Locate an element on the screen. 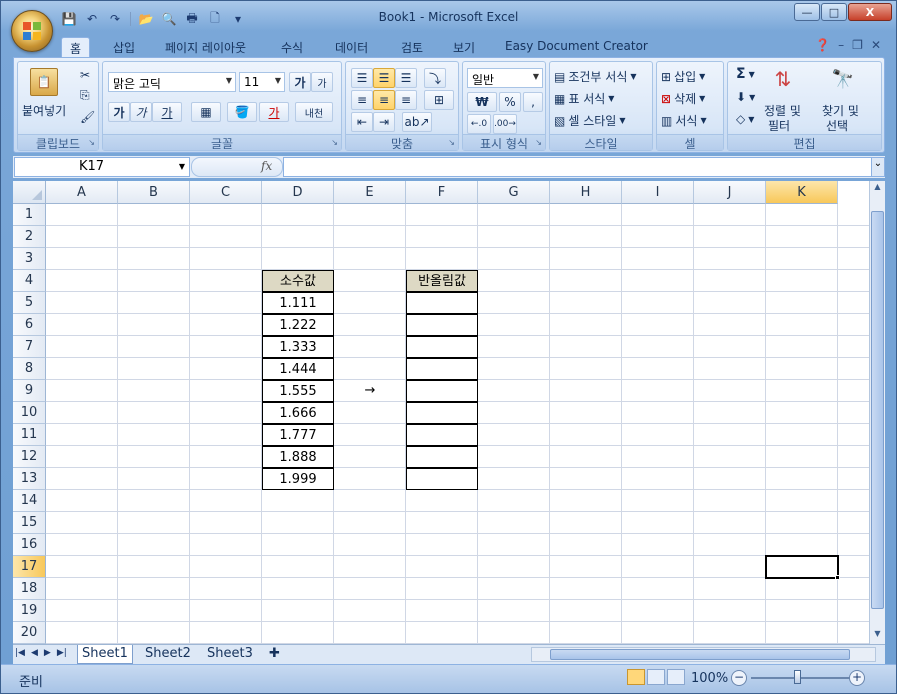 The height and width of the screenshot is (694, 897). row-header-20: 20 is located at coordinates (29, 633).